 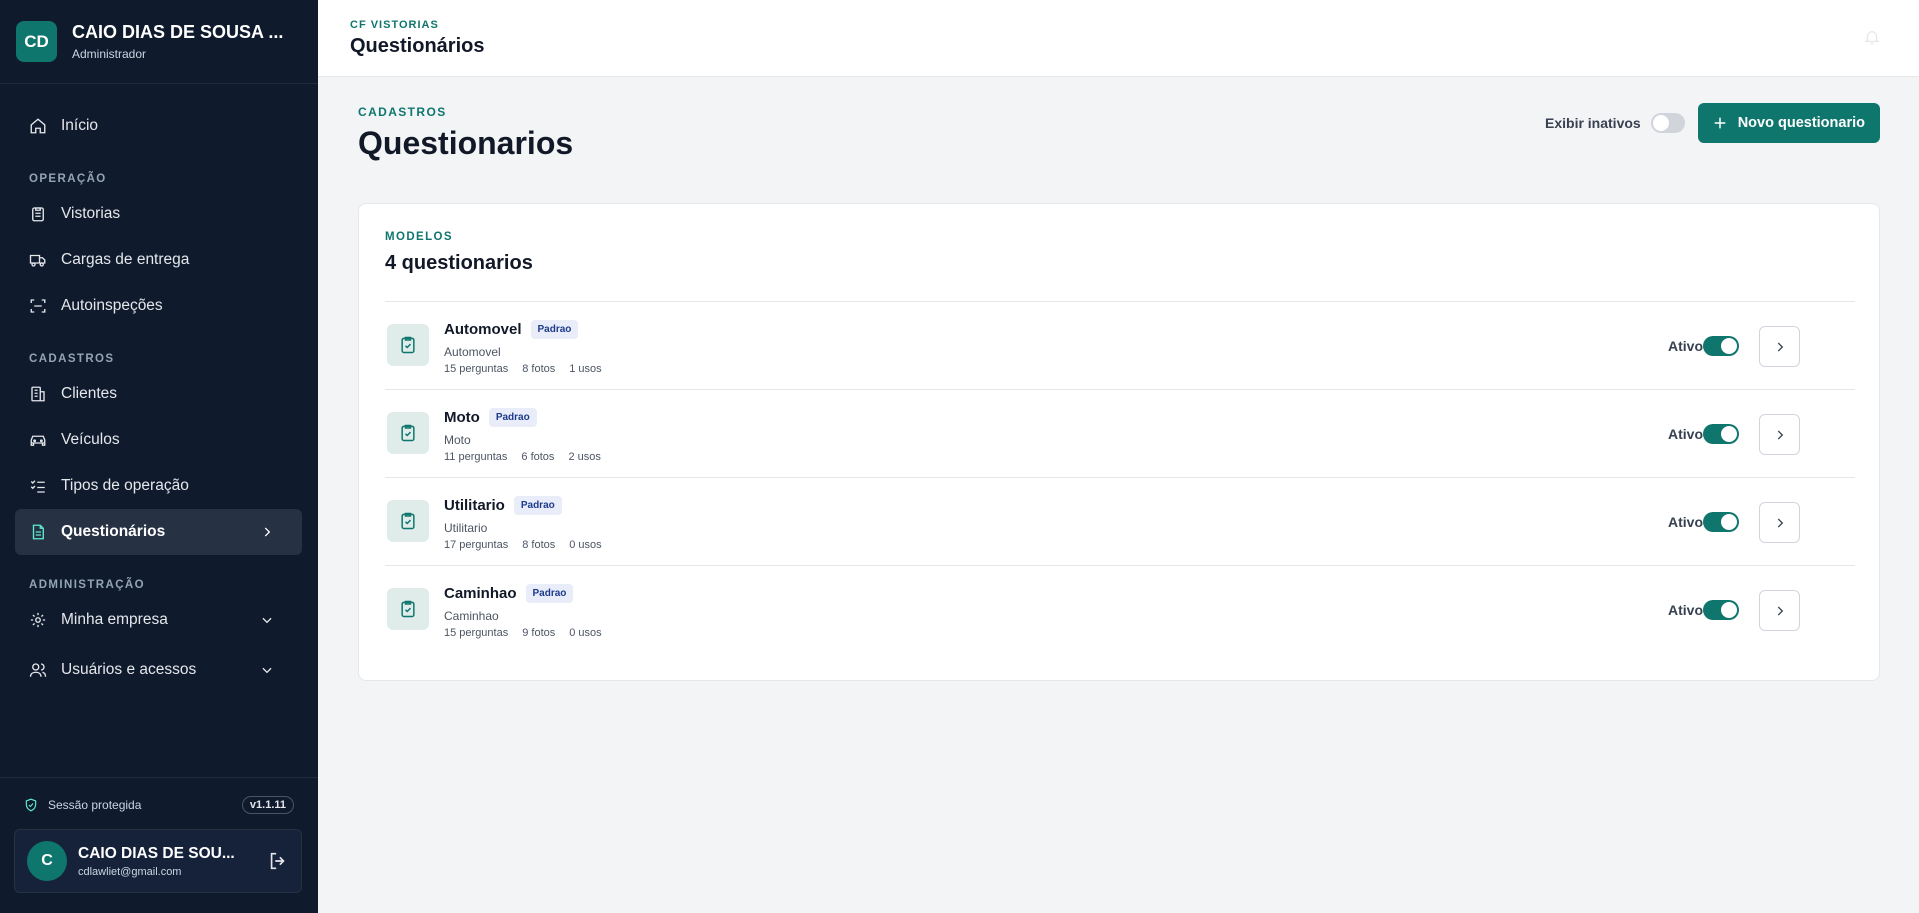 I want to click on sidebar-item-inicio: Início, so click(x=158, y=126).